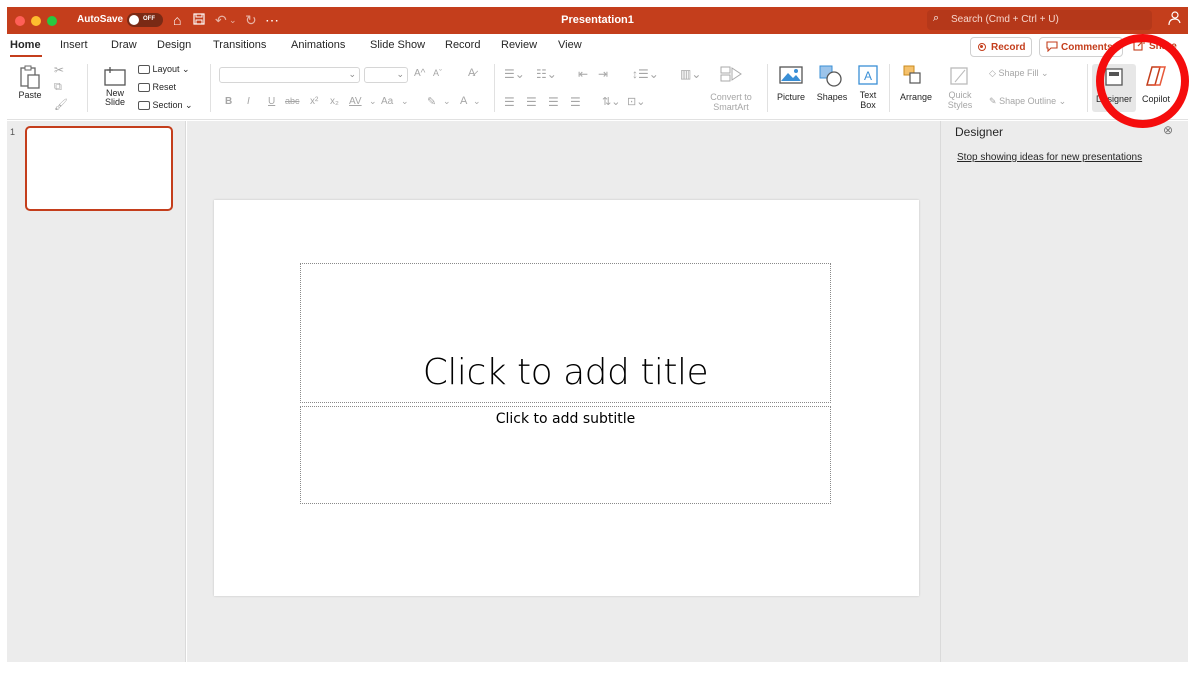 This screenshot has width=1200, height=673. I want to click on close-window-button, so click(20, 21).